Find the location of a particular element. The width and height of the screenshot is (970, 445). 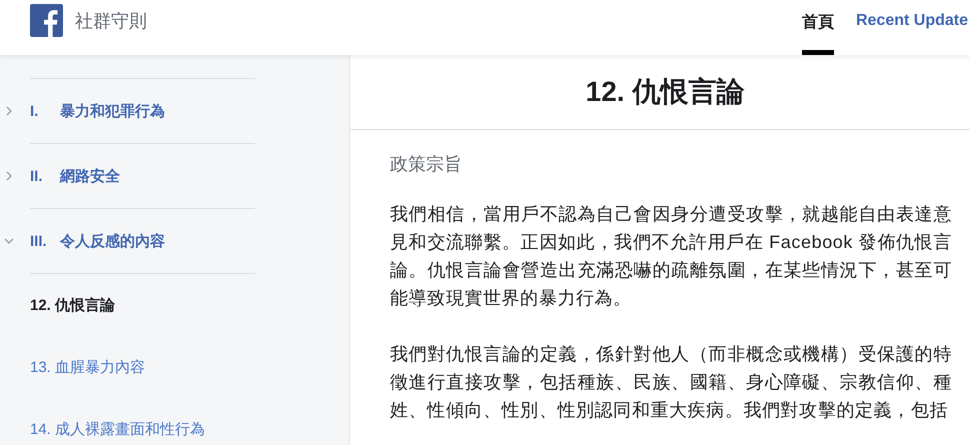

sidebar-item: 13. 血腥暴力內容 is located at coordinates (142, 367).